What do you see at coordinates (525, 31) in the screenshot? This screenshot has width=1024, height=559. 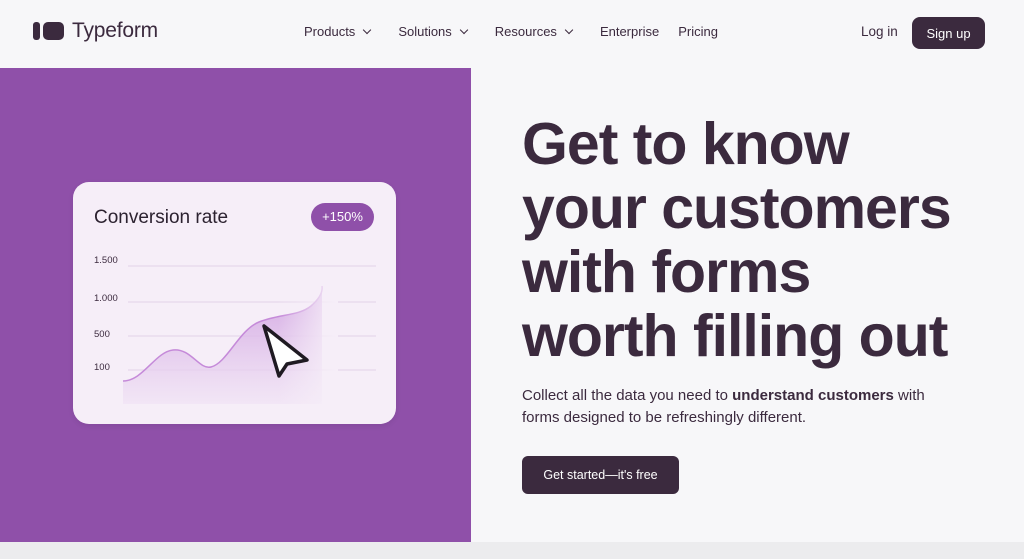 I see `nav-resources-label: Resources` at bounding box center [525, 31].